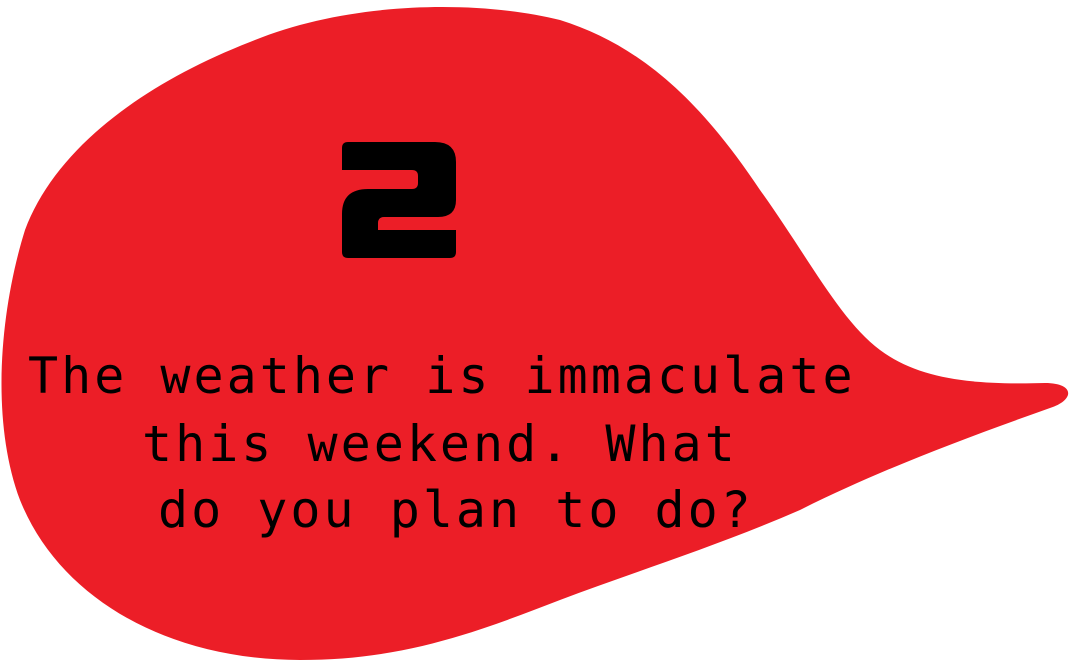  Describe the element at coordinates (442, 376) in the screenshot. I see `question-line-1: The weather is immaculate` at that location.